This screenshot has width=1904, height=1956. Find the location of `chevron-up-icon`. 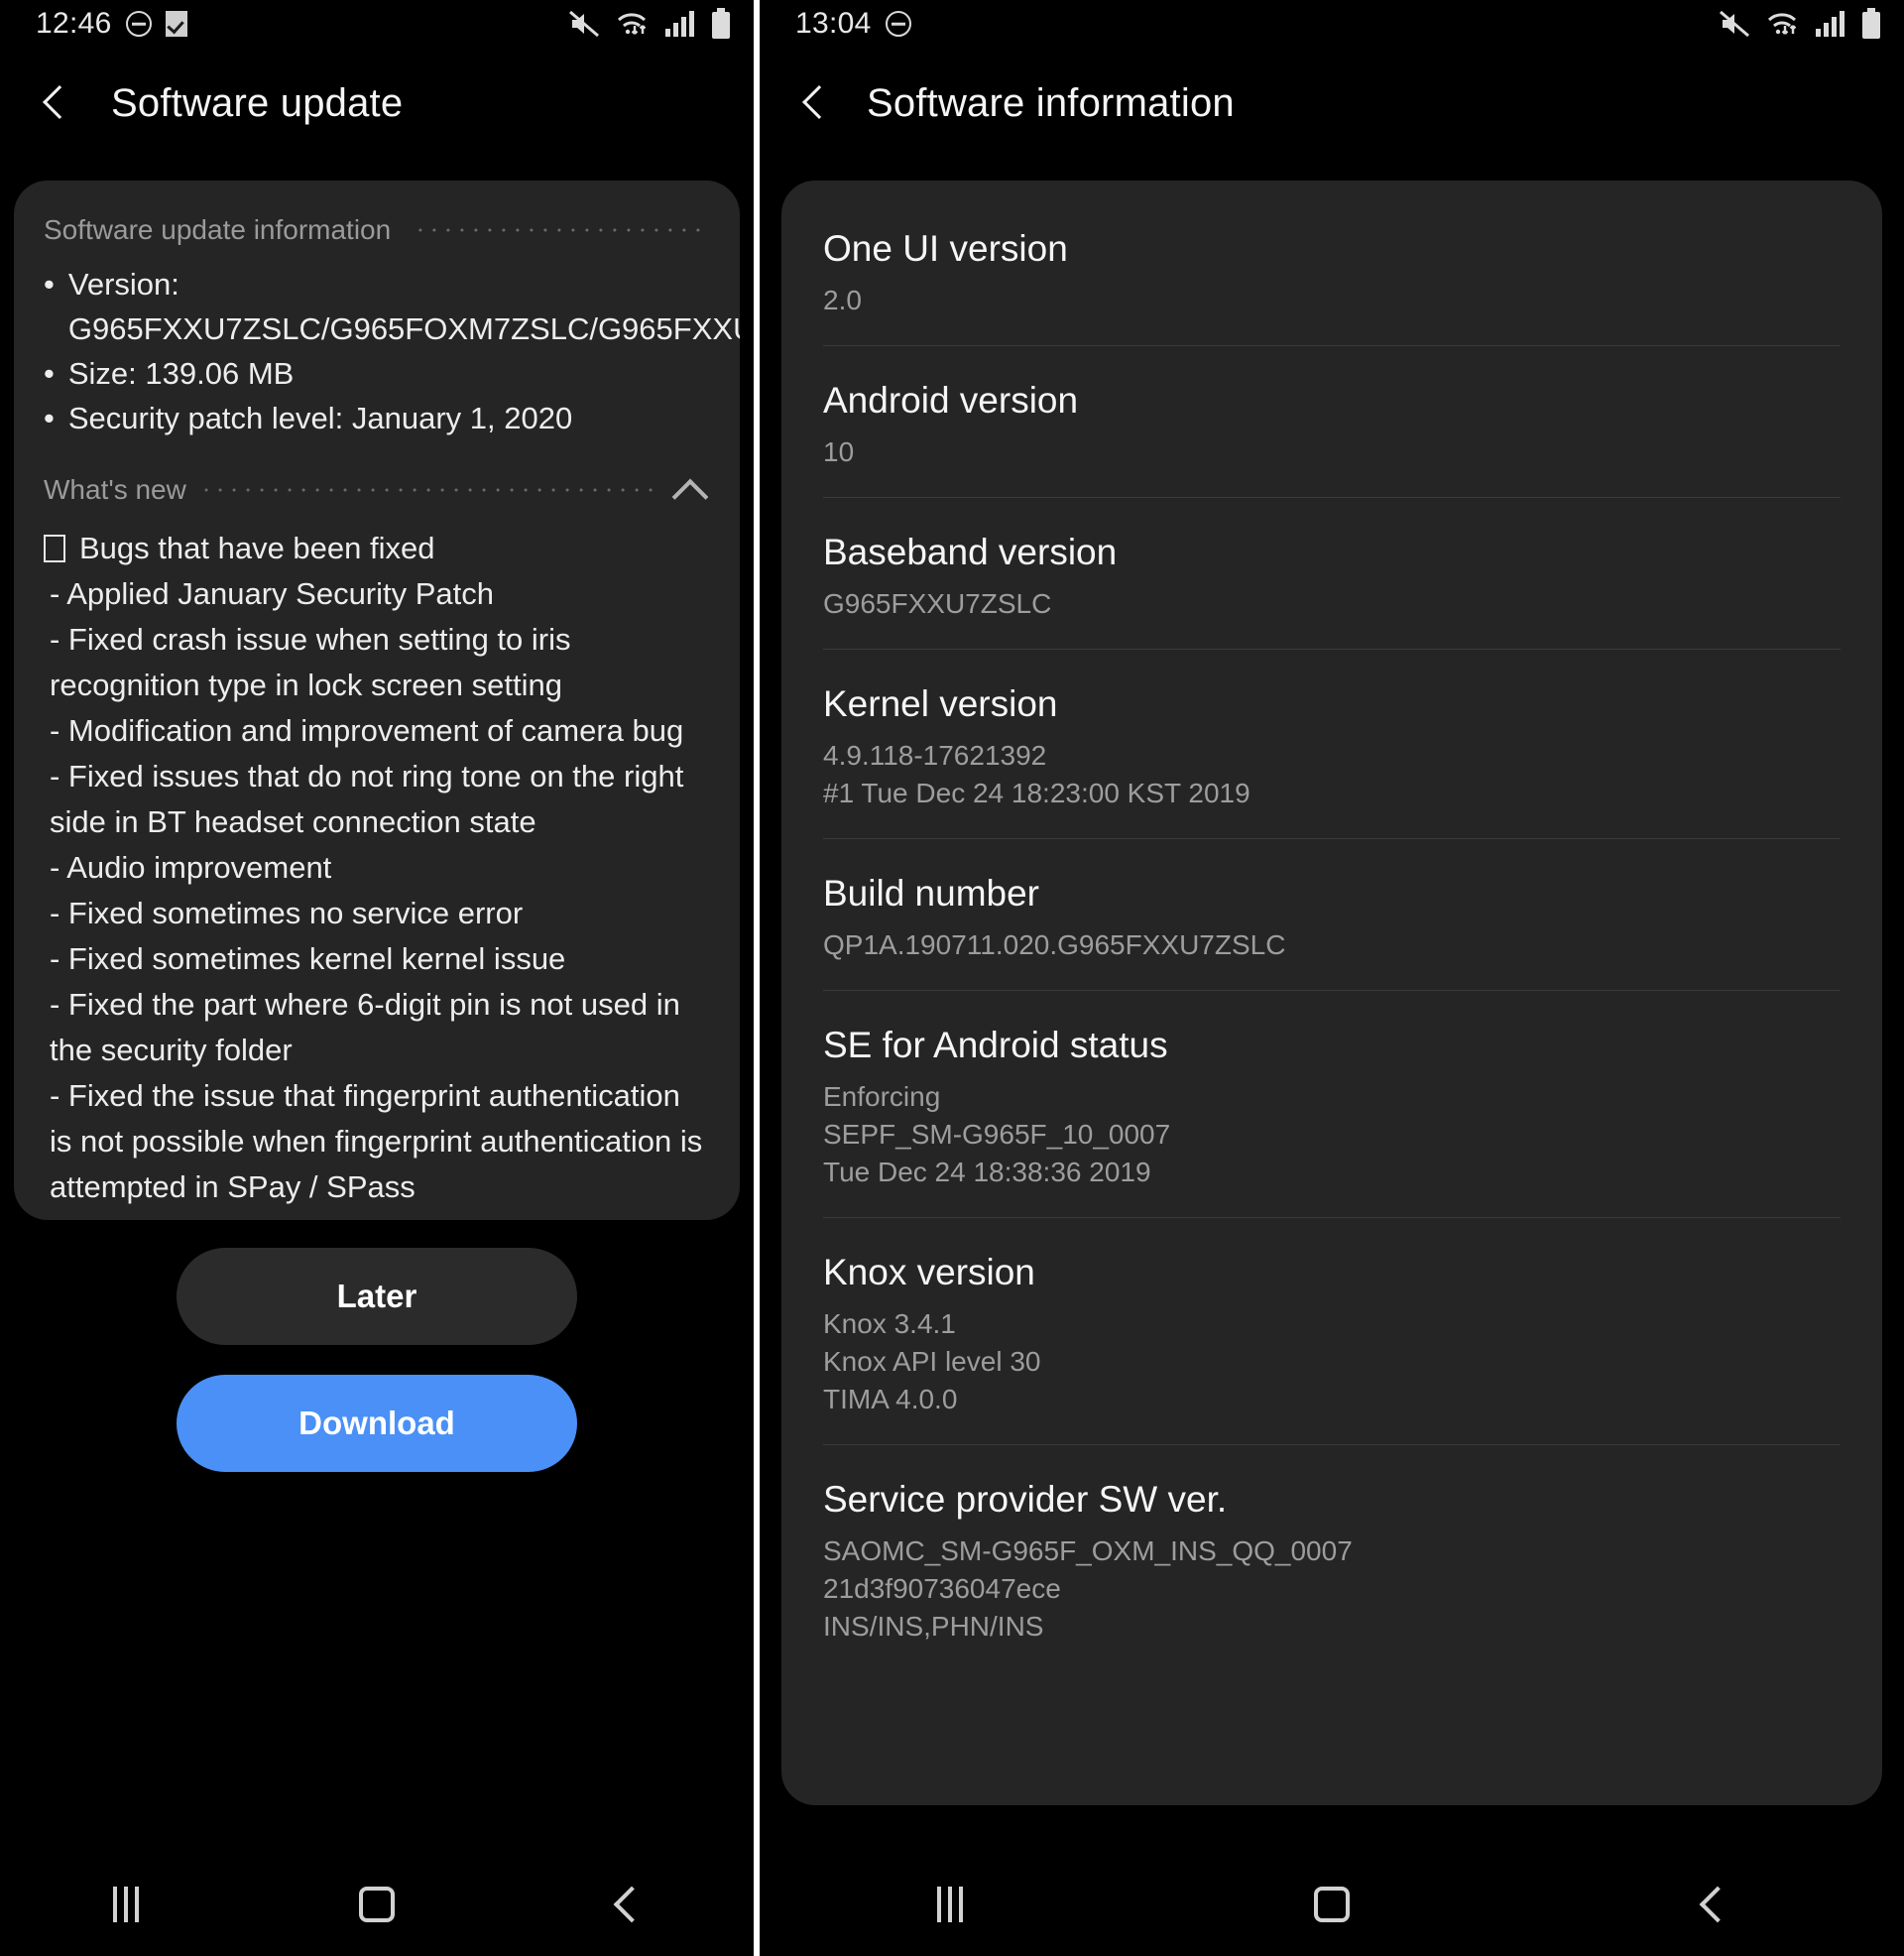

chevron-up-icon is located at coordinates (690, 490).